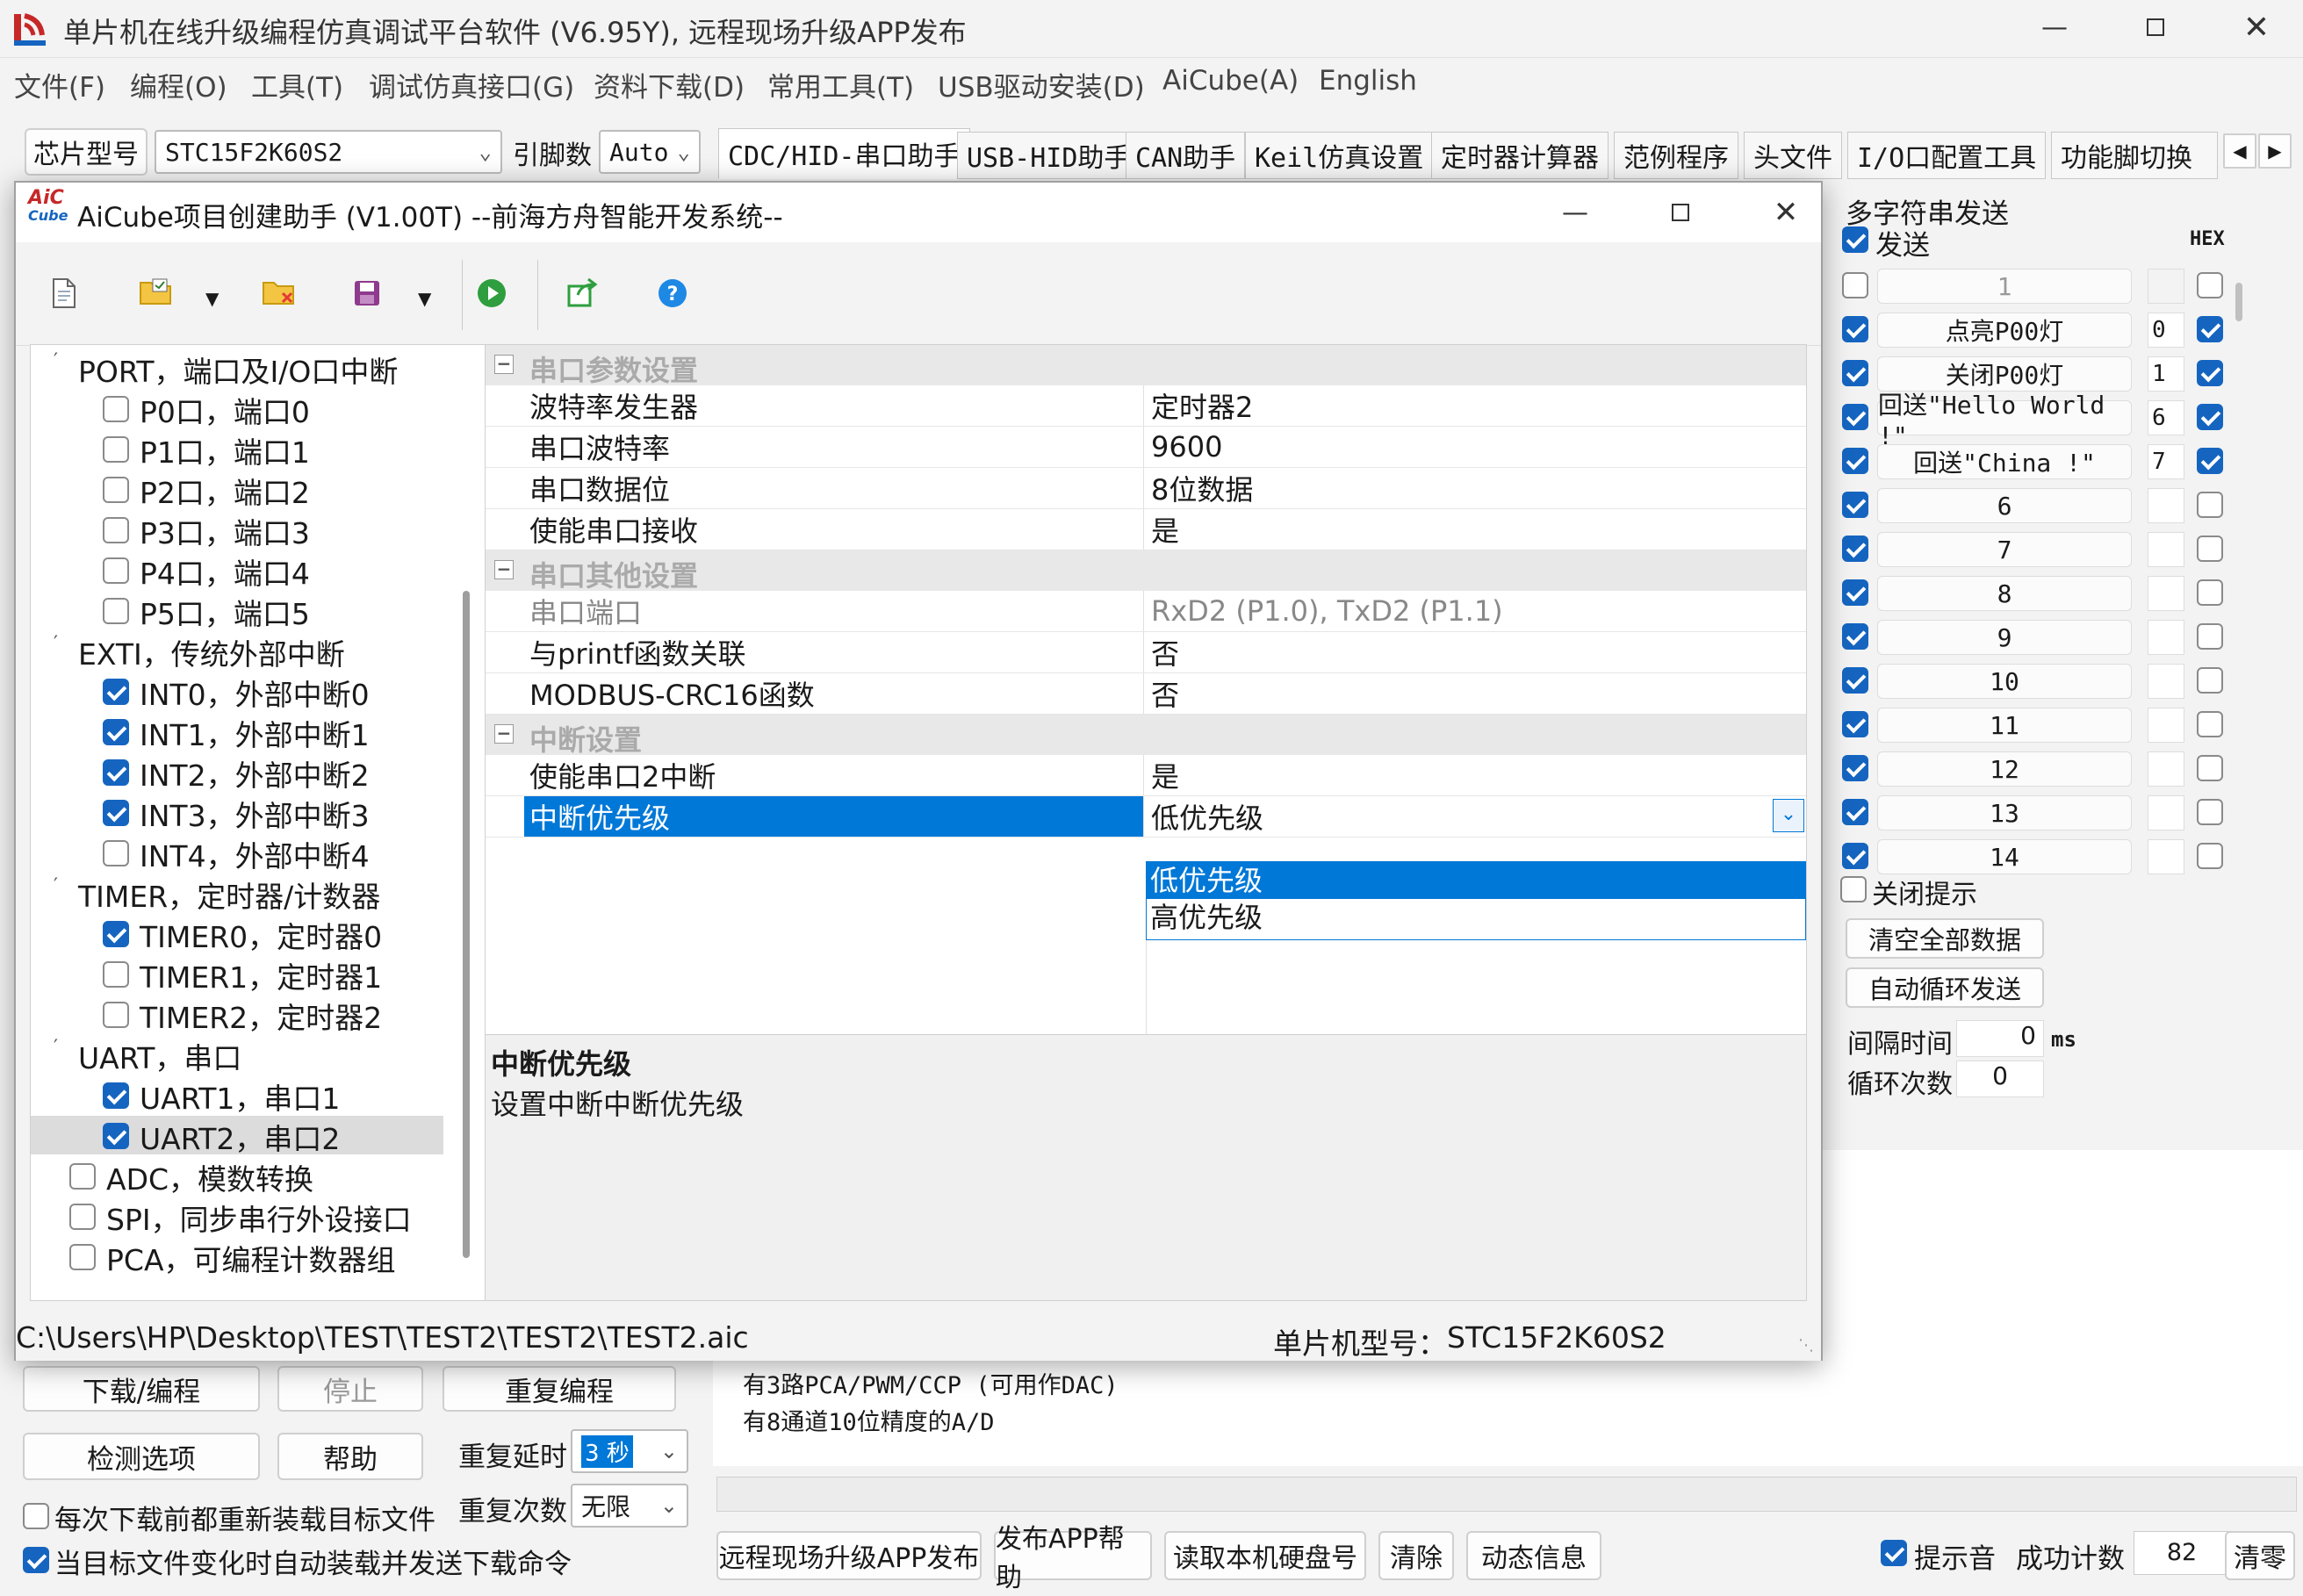 This screenshot has width=2303, height=1596. Describe the element at coordinates (350, 1389) in the screenshot. I see `stop-button: 停止` at that location.